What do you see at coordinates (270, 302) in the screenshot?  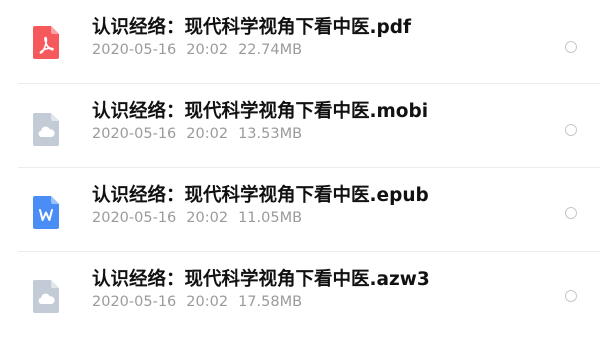 I see `file-size: 17.58MB` at bounding box center [270, 302].